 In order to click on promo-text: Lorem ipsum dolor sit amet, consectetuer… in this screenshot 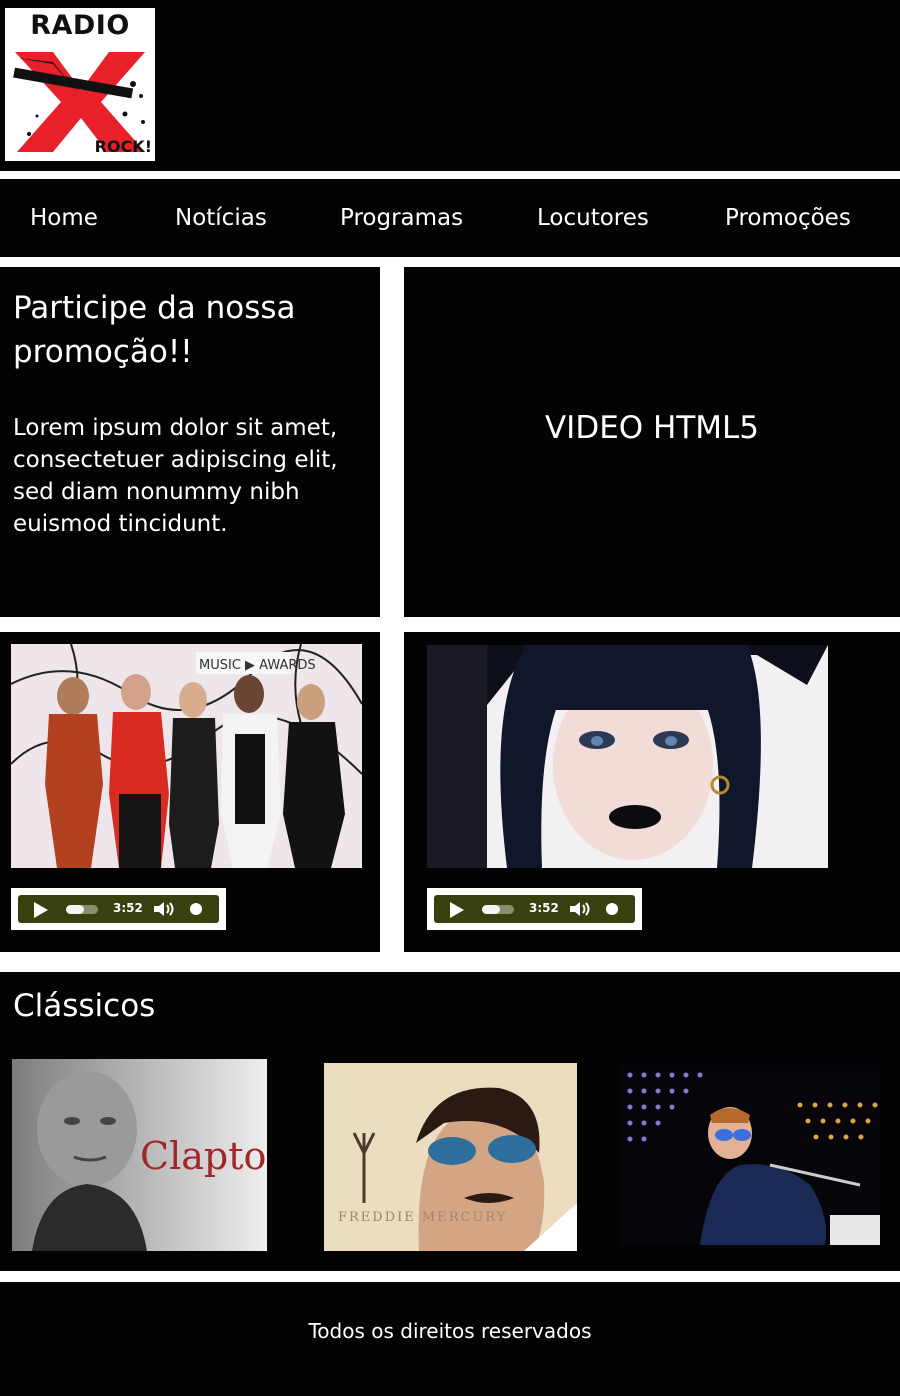, I will do `click(175, 476)`.